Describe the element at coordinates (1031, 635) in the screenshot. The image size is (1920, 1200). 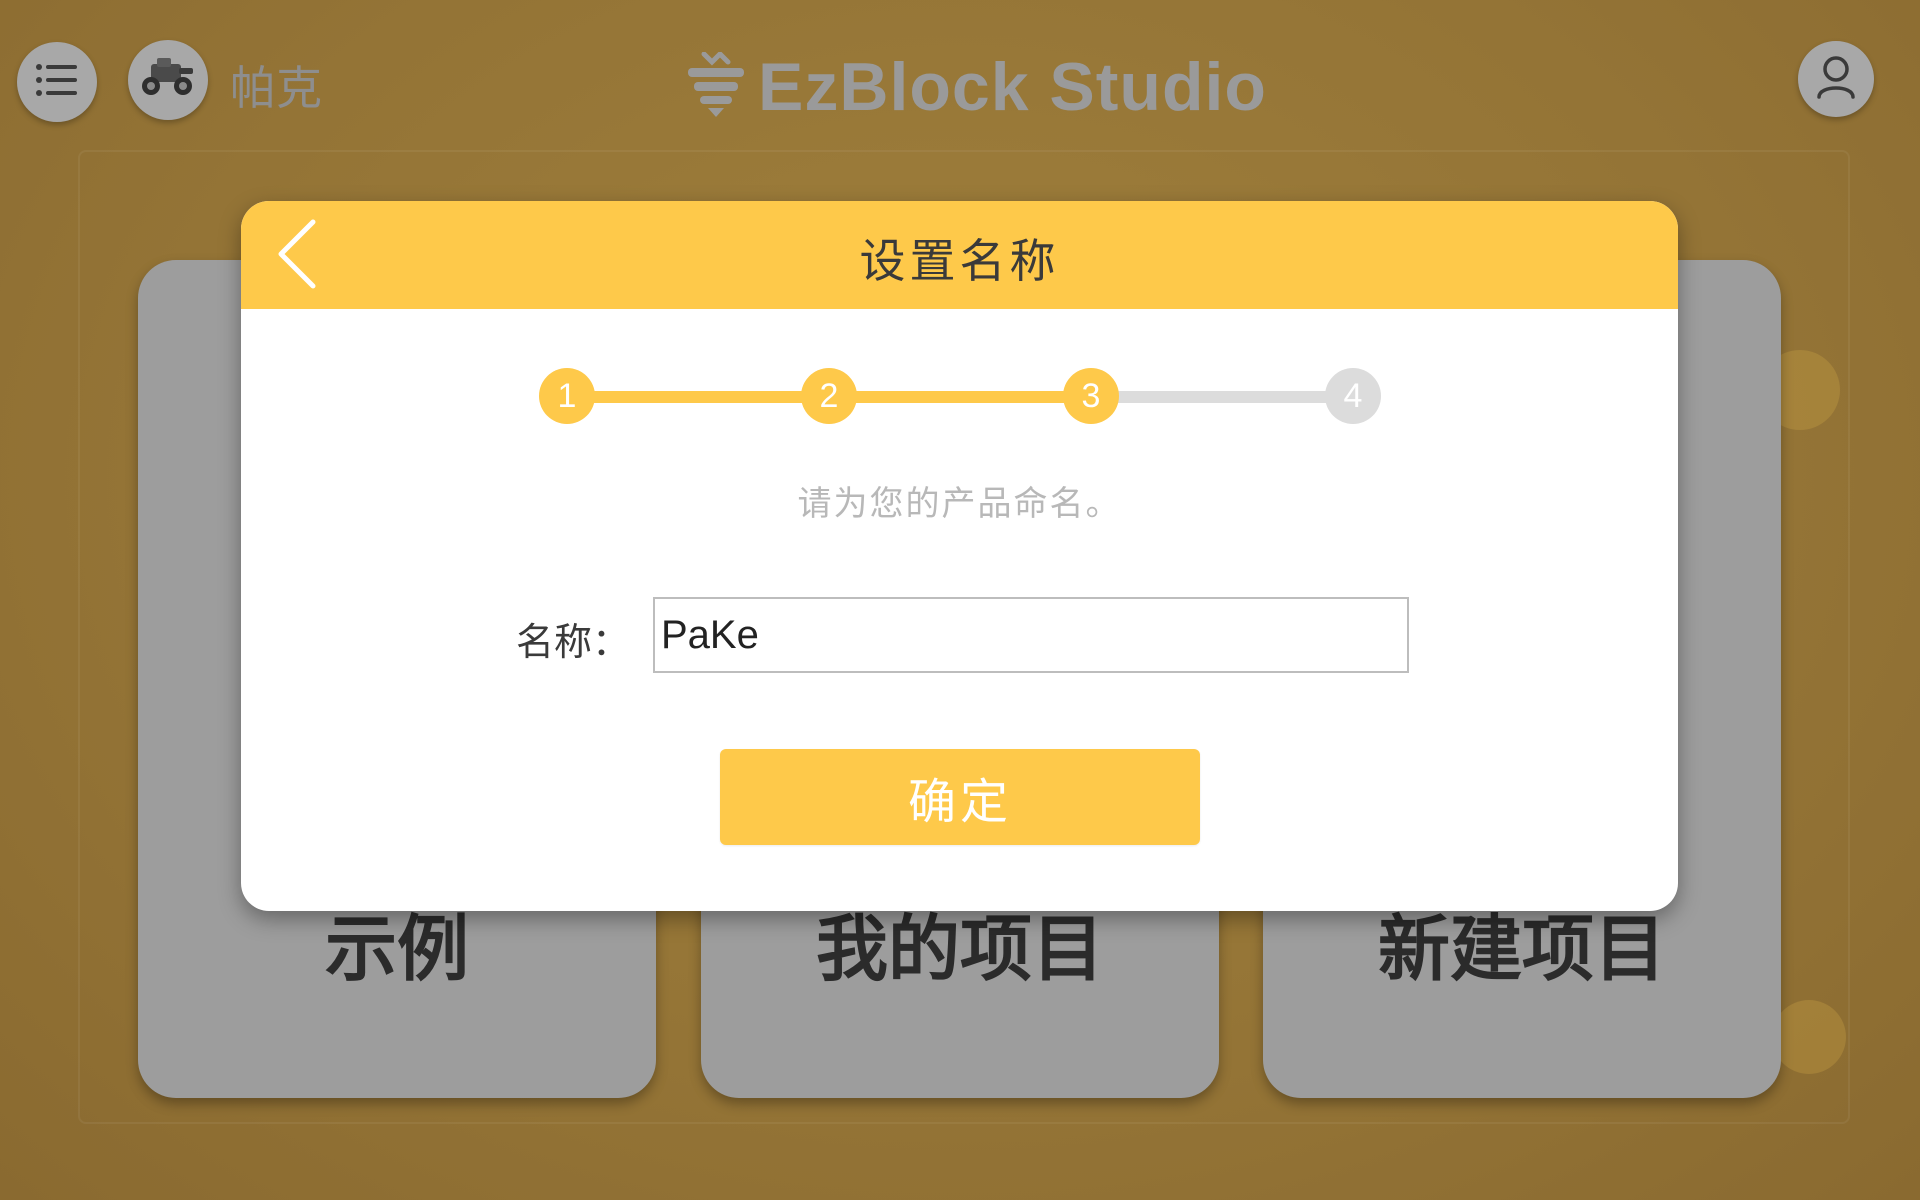
I see `name-input` at that location.